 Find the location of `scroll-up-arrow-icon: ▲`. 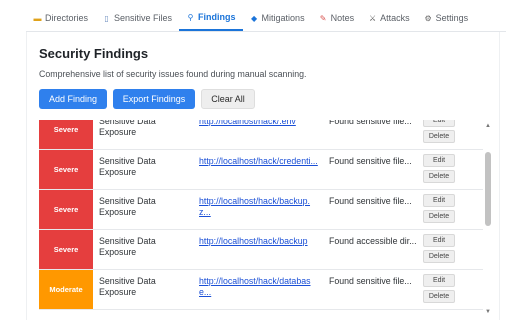

scroll-up-arrow-icon: ▲ is located at coordinates (488, 126).